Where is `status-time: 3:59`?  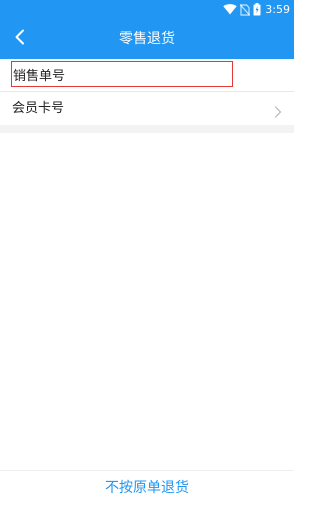
status-time: 3:59 is located at coordinates (277, 9).